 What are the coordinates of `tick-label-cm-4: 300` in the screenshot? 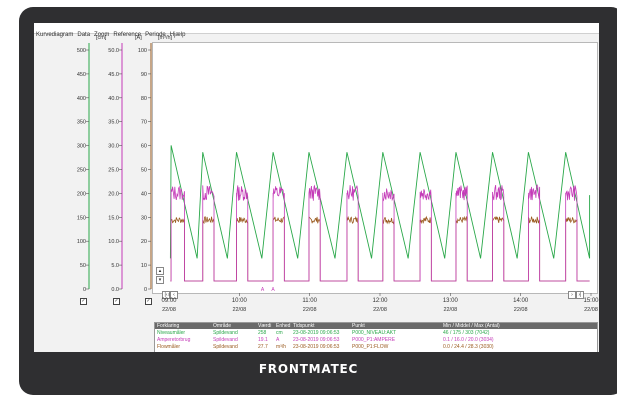 It's located at (81, 147).